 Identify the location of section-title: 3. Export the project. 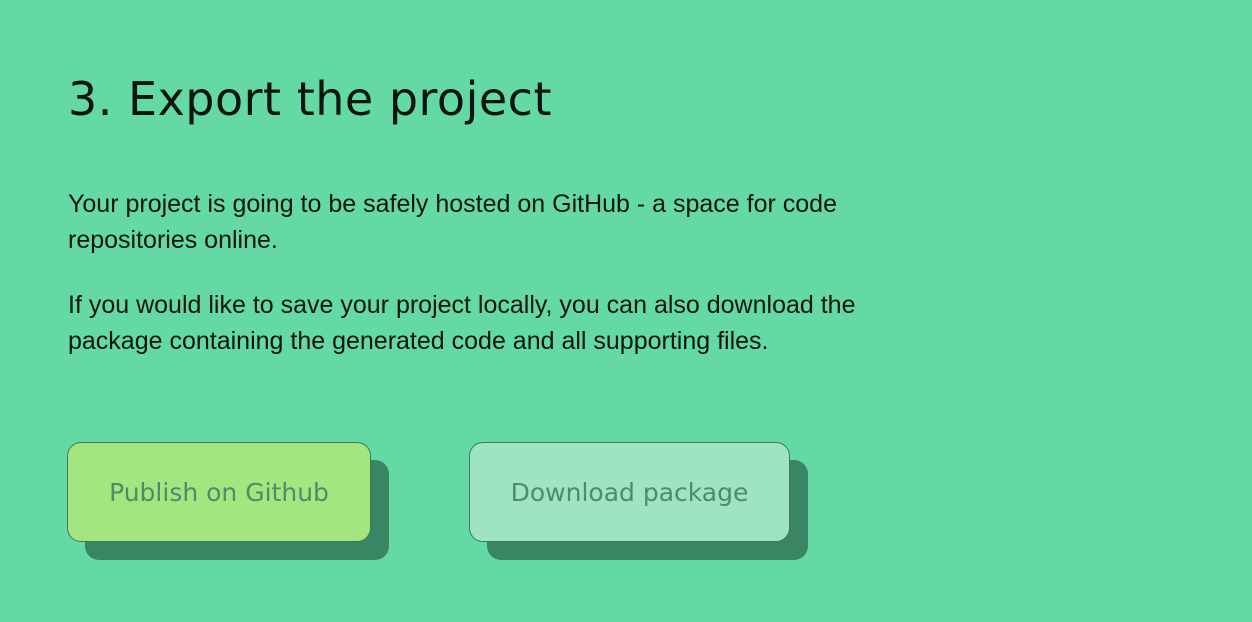
(310, 99).